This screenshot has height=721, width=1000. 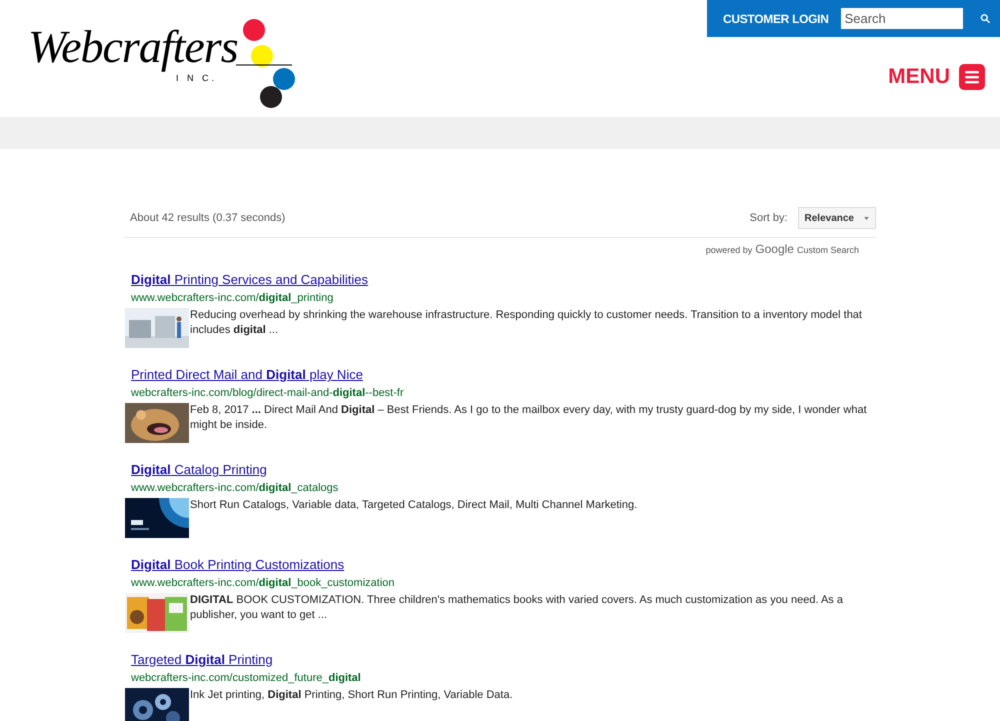 I want to click on search-icon, so click(x=985, y=18).